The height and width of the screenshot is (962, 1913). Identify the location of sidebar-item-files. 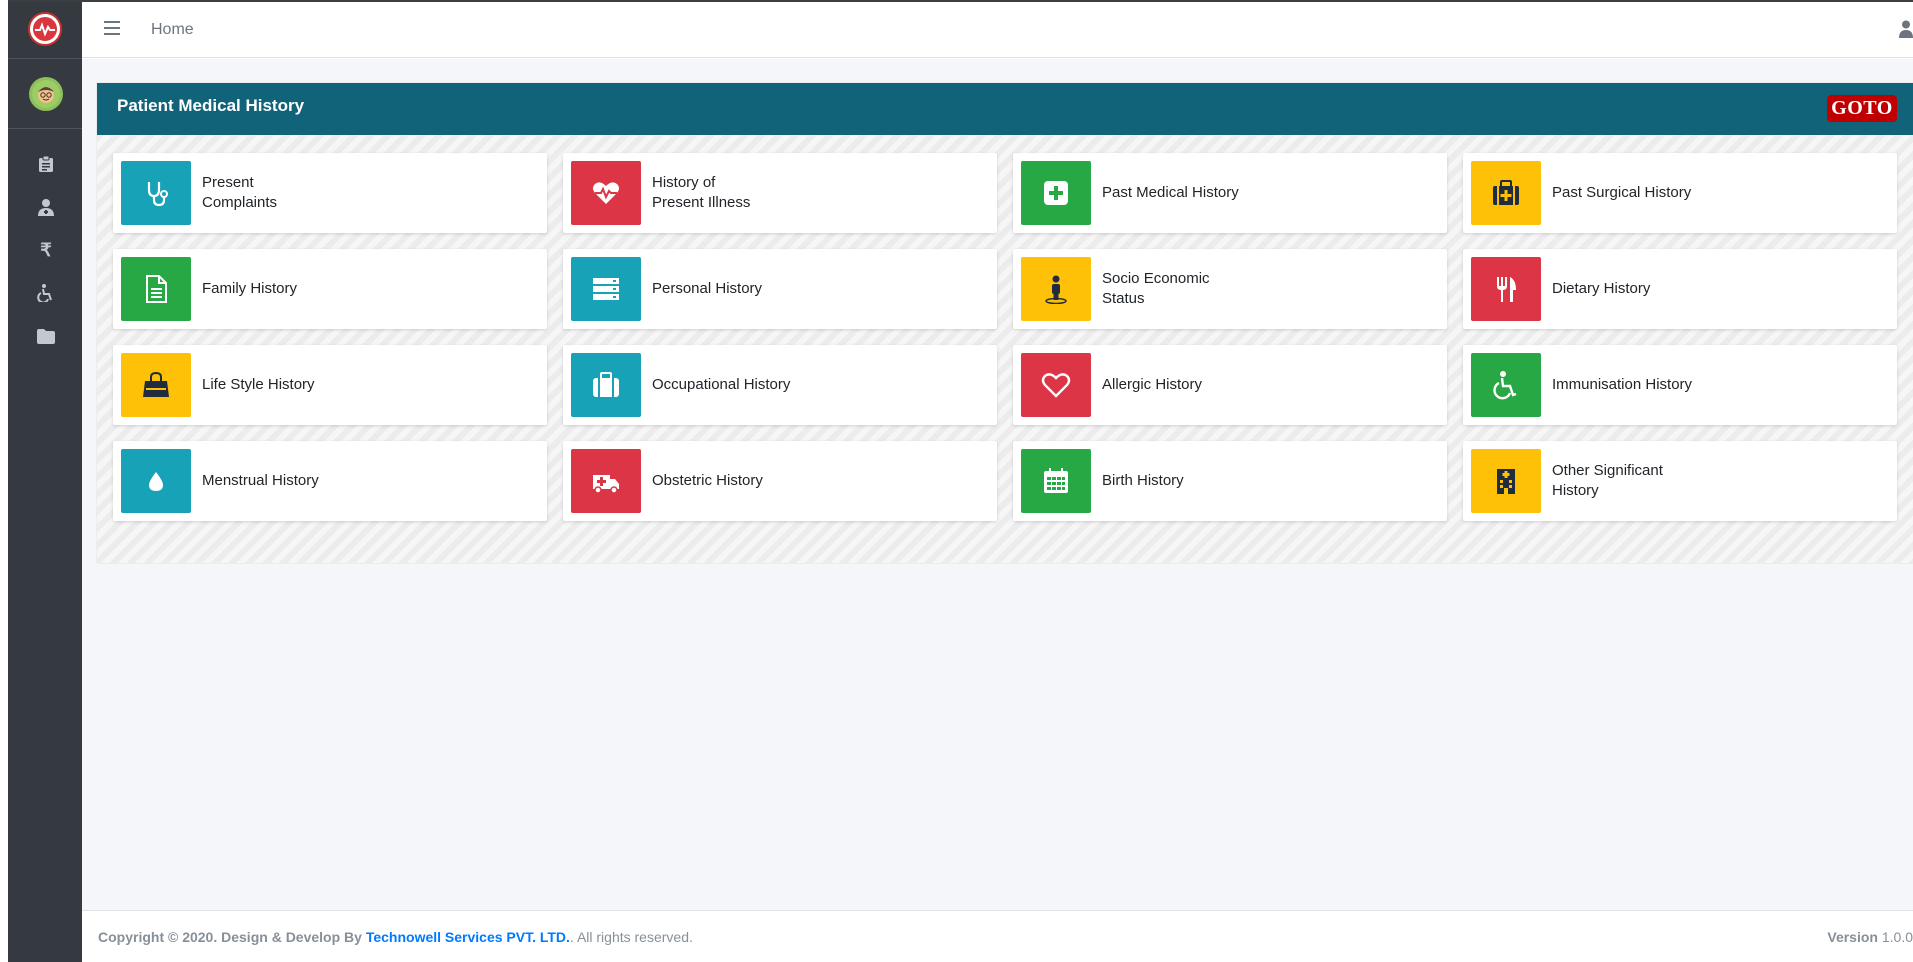
(46, 336).